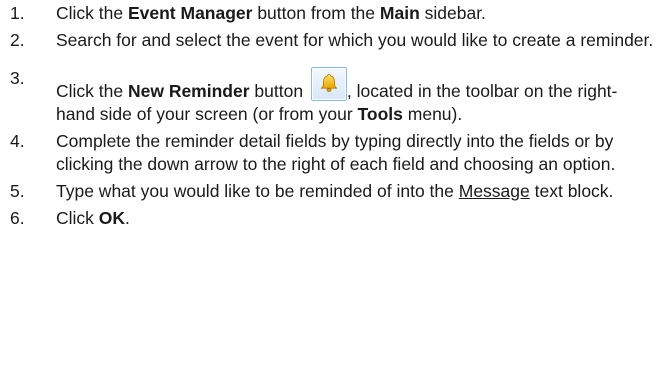  Describe the element at coordinates (17, 40) in the screenshot. I see `step-number: 2.` at that location.